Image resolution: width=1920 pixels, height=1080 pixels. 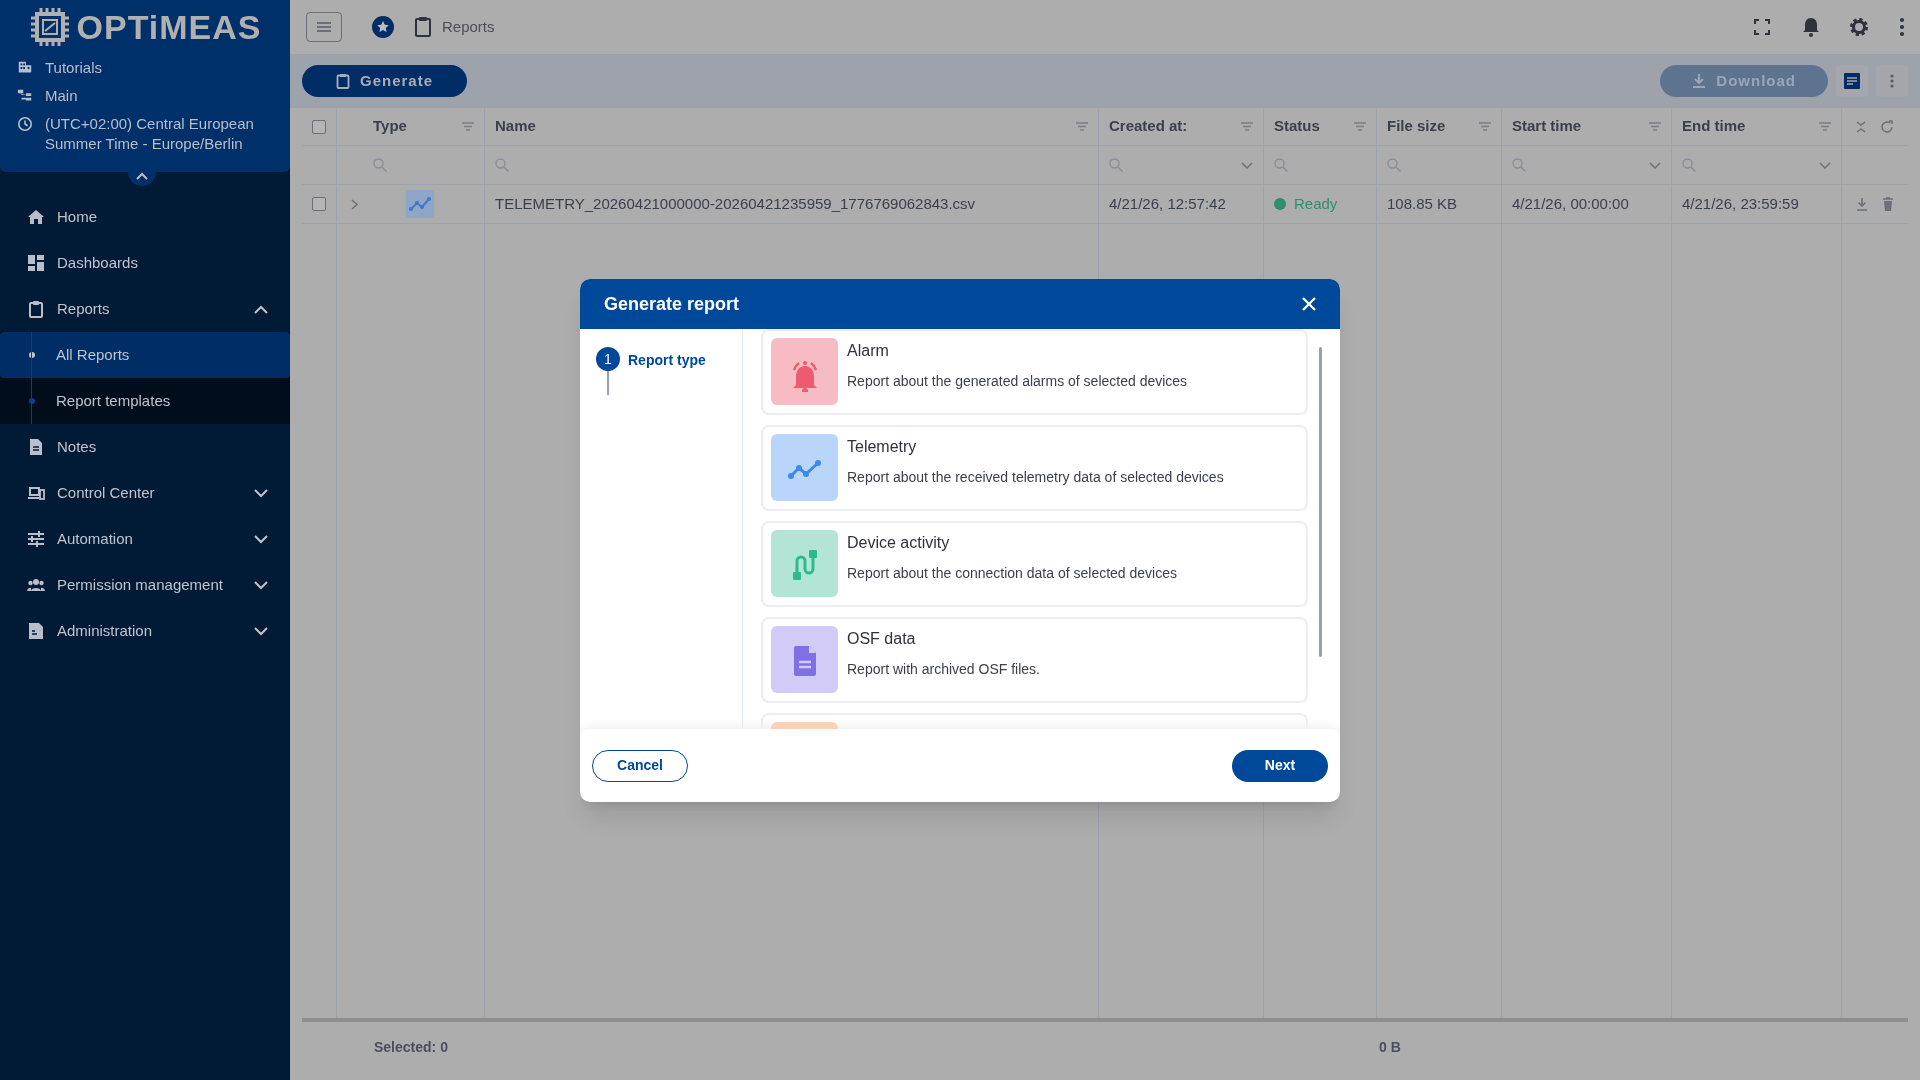 I want to click on column-header: Type, so click(x=414, y=126).